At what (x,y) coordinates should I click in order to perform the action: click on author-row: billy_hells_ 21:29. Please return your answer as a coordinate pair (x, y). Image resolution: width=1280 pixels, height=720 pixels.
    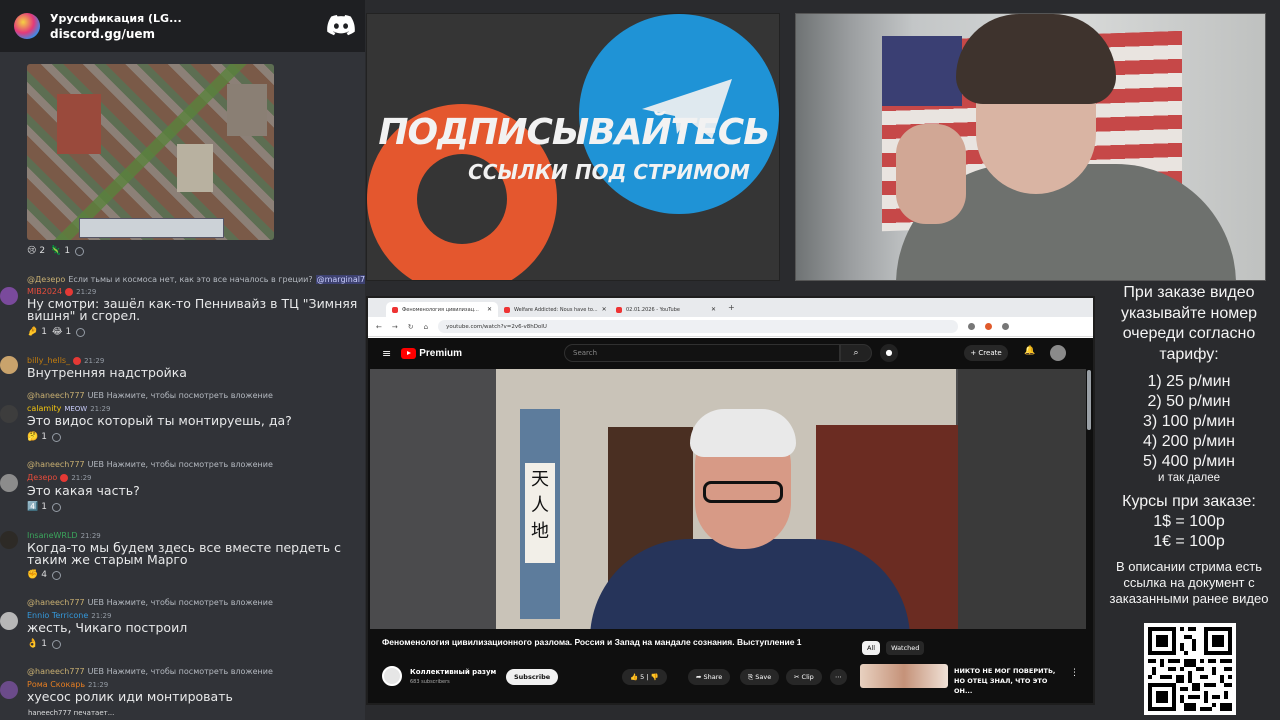
    Looking at the image, I should click on (65, 360).